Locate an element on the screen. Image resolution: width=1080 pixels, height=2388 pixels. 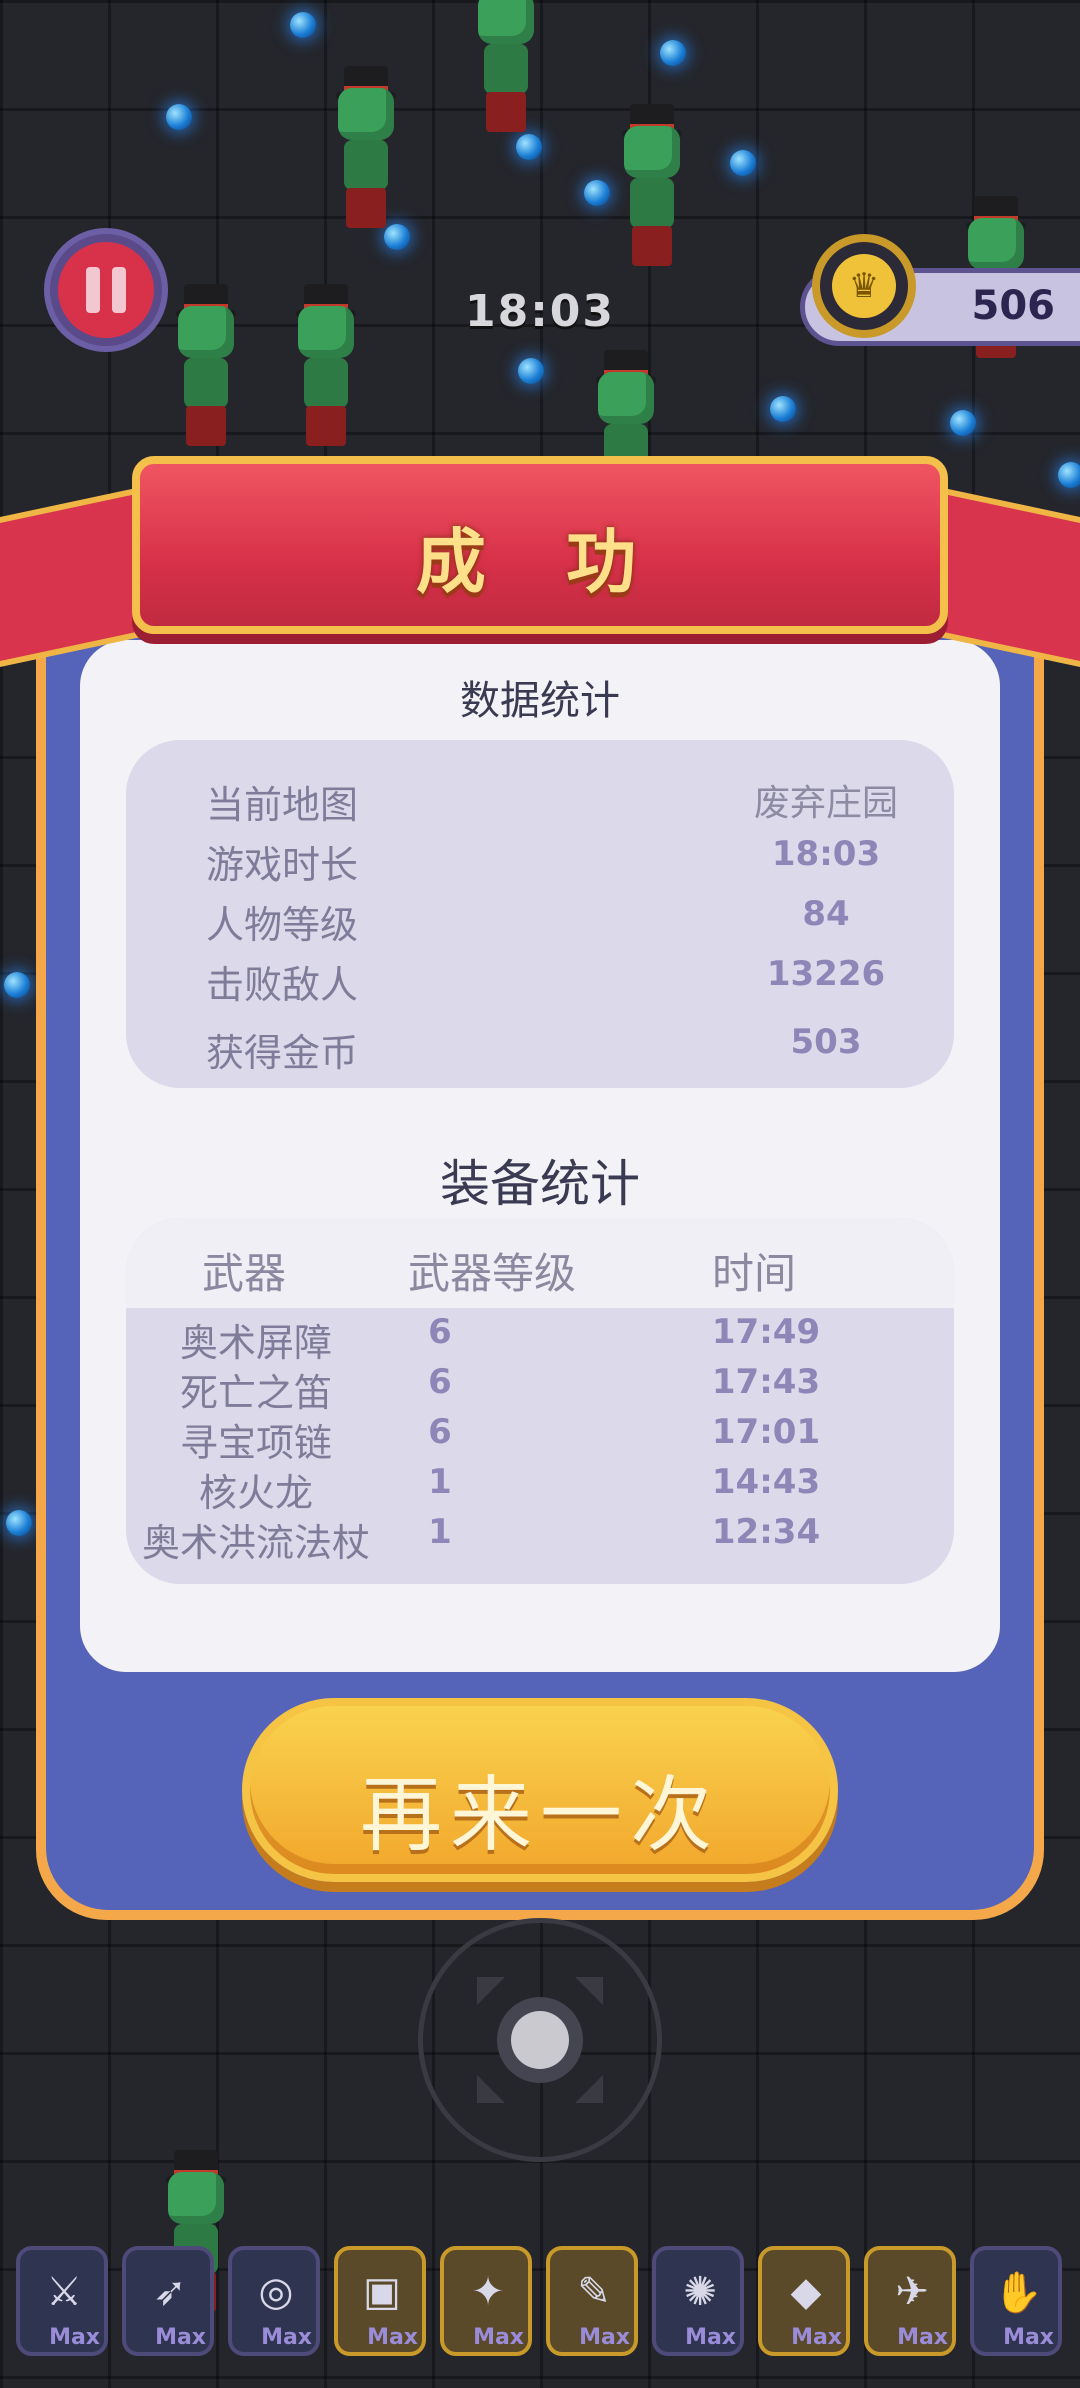
gauntlet-icon: ✋ is located at coordinates (1018, 2292).